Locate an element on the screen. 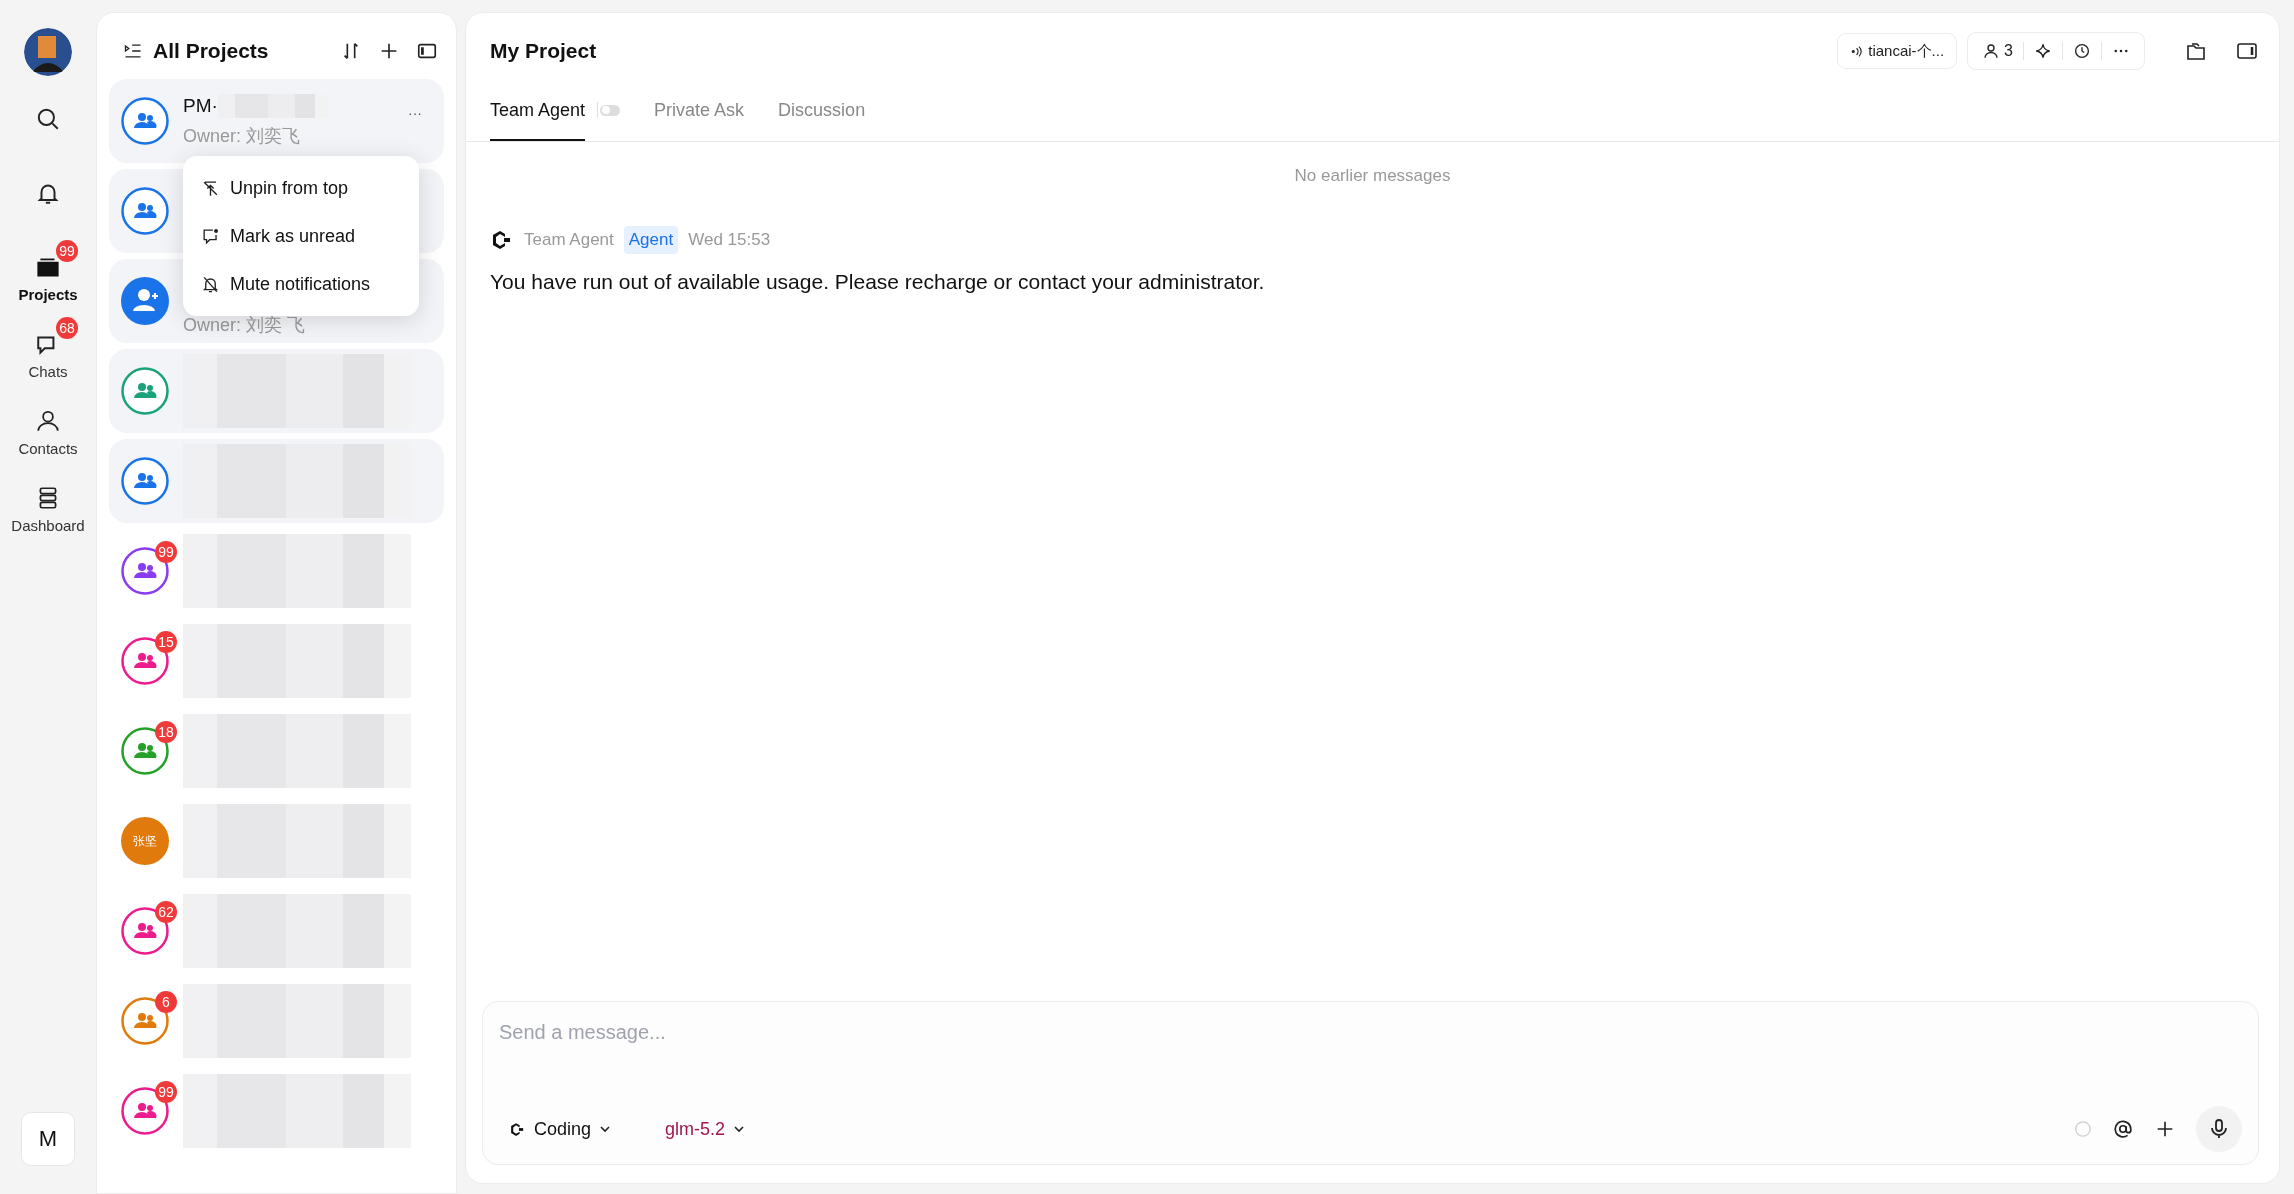  unread-badge: 68 is located at coordinates (67, 328).